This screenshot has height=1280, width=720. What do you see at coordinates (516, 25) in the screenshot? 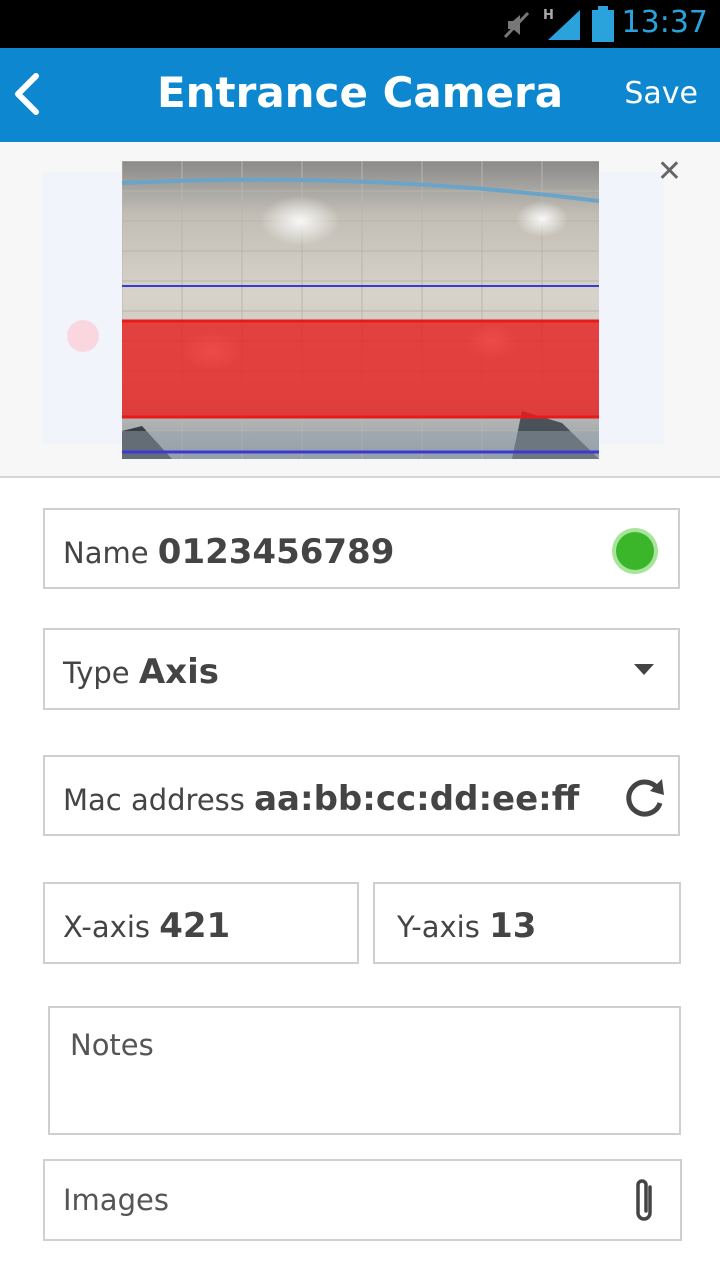
I see `mute-icon` at bounding box center [516, 25].